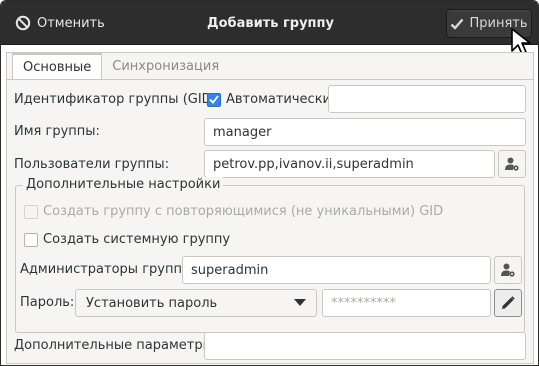 The height and width of the screenshot is (366, 539). Describe the element at coordinates (118, 99) in the screenshot. I see `gid-label: Идентификатор группы (GID):` at that location.